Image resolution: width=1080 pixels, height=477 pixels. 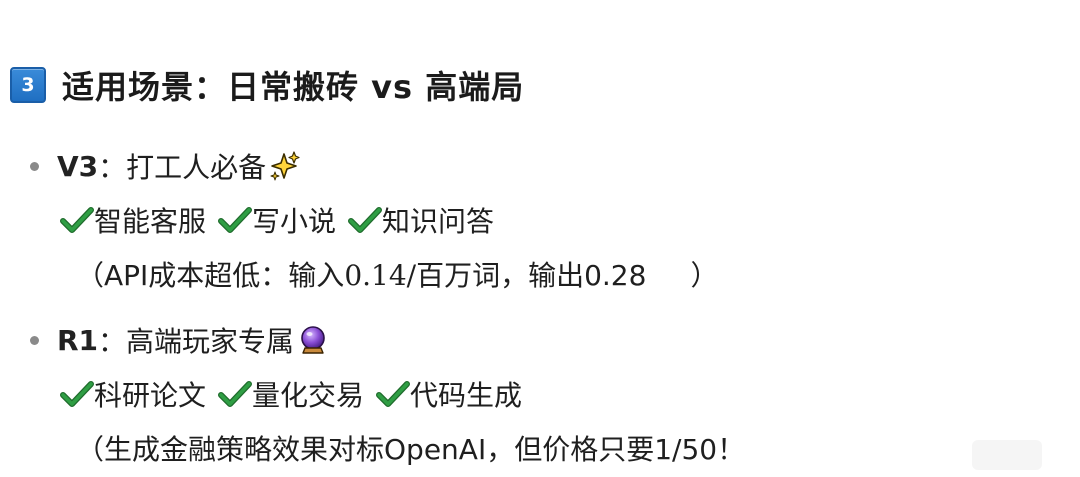 I want to click on note-v3: （API成本超低：输入 0.14/百万词， 输出0.28 ）, so click(x=397, y=274).